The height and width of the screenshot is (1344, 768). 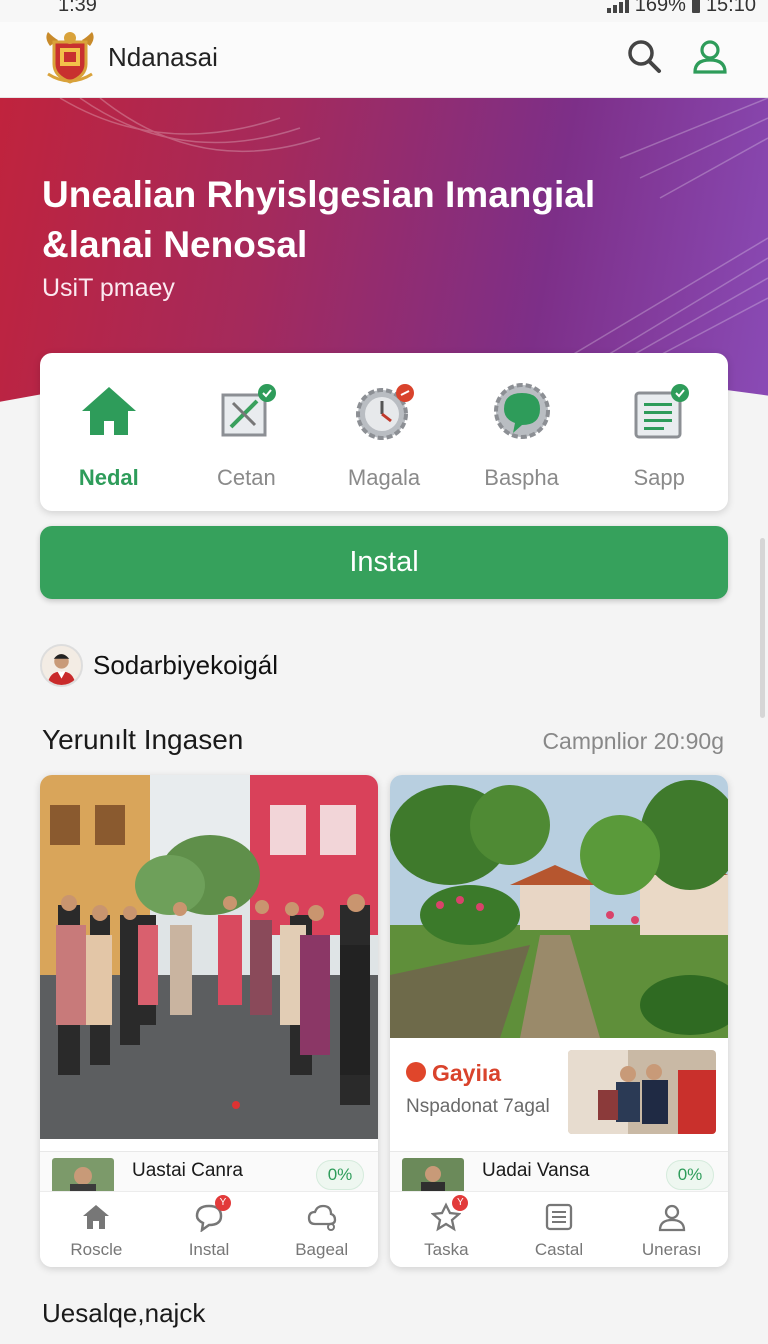 What do you see at coordinates (249, 410) in the screenshot?
I see `edit-document-icon` at bounding box center [249, 410].